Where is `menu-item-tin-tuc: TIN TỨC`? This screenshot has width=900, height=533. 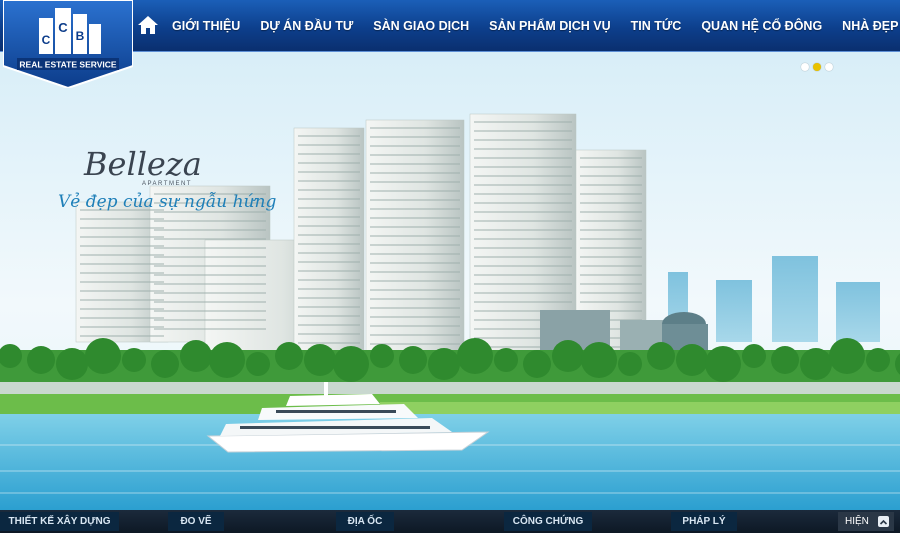 menu-item-tin-tuc: TIN TỨC is located at coordinates (656, 26).